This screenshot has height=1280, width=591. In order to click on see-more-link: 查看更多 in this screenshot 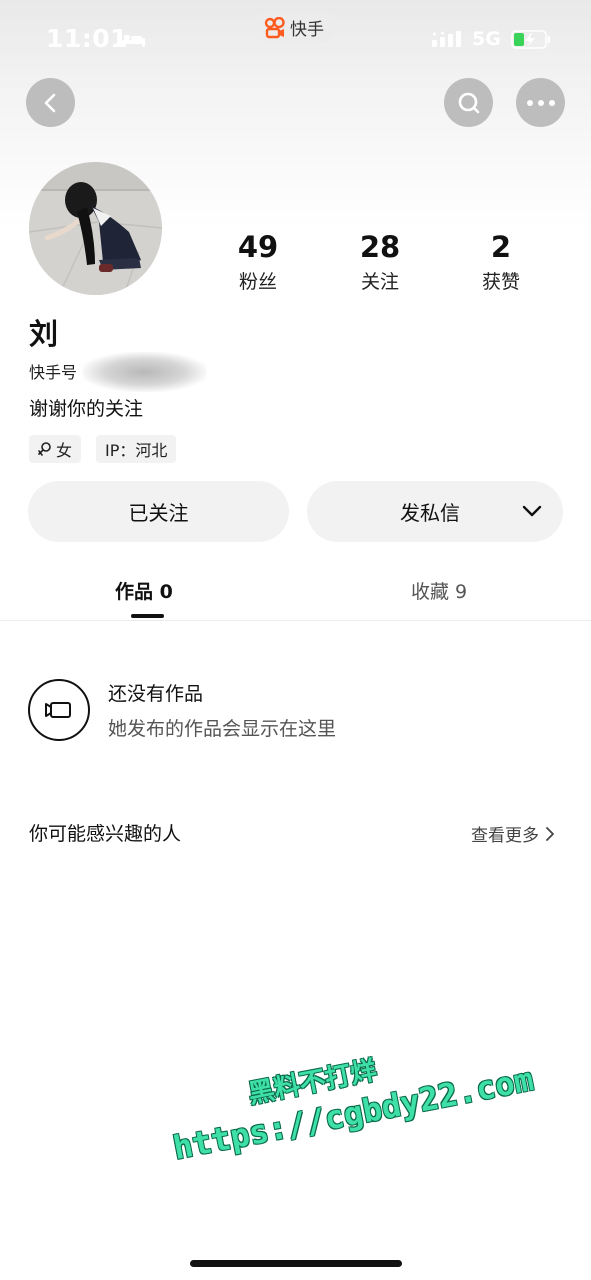, I will do `click(513, 833)`.